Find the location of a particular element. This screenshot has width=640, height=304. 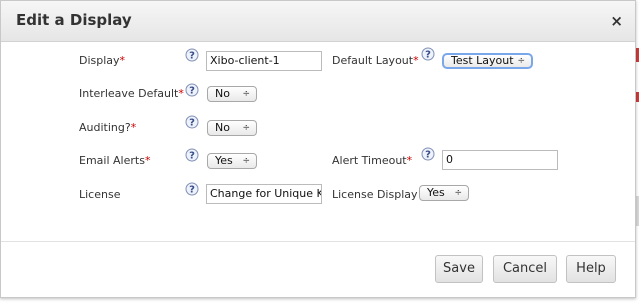

license-display-select: Yes ÷ is located at coordinates (444, 193).